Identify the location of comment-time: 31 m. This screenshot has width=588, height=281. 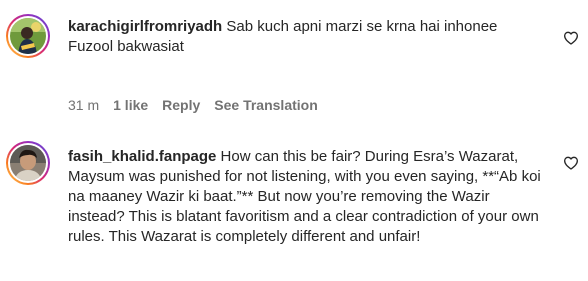
(83, 105).